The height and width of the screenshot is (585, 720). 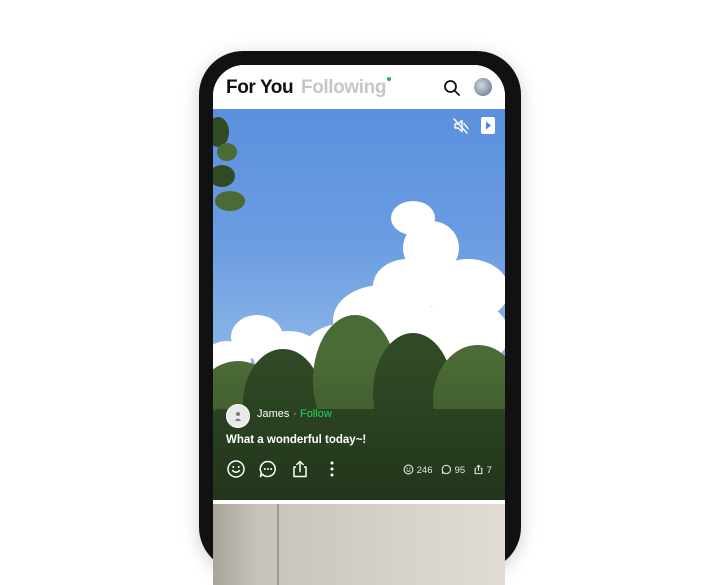 What do you see at coordinates (489, 470) in the screenshot?
I see `shares-count: 7` at bounding box center [489, 470].